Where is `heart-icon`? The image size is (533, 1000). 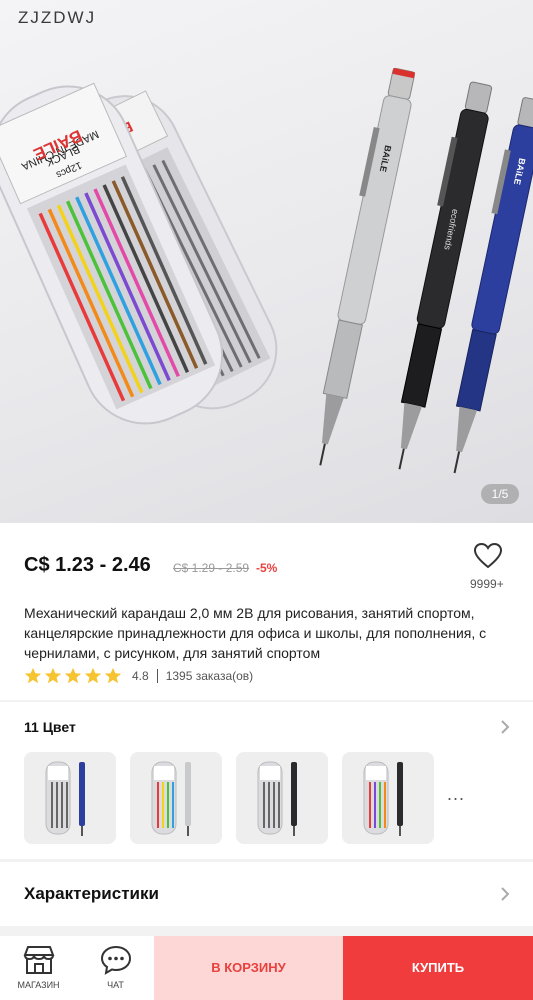
heart-icon is located at coordinates (488, 556).